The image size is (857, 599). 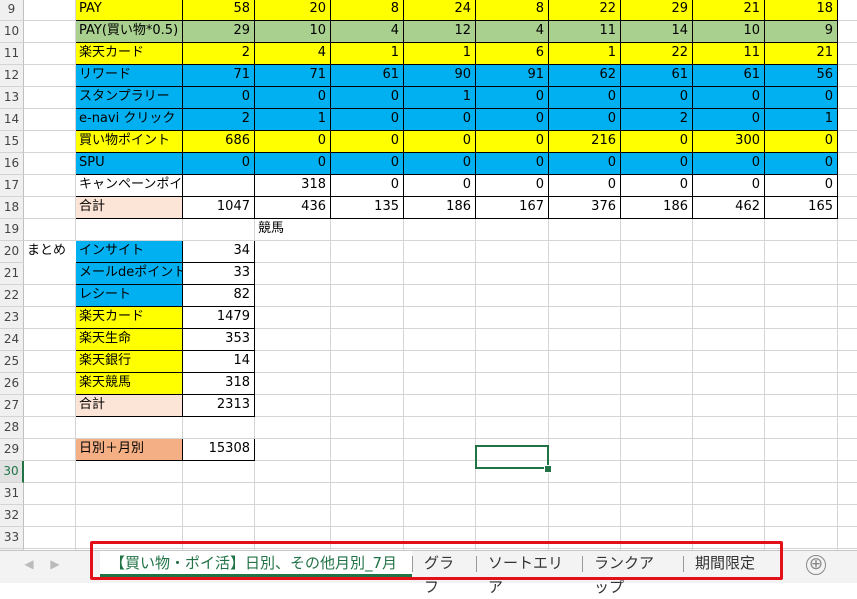 What do you see at coordinates (512, 208) in the screenshot?
I see `table-cell: 167` at bounding box center [512, 208].